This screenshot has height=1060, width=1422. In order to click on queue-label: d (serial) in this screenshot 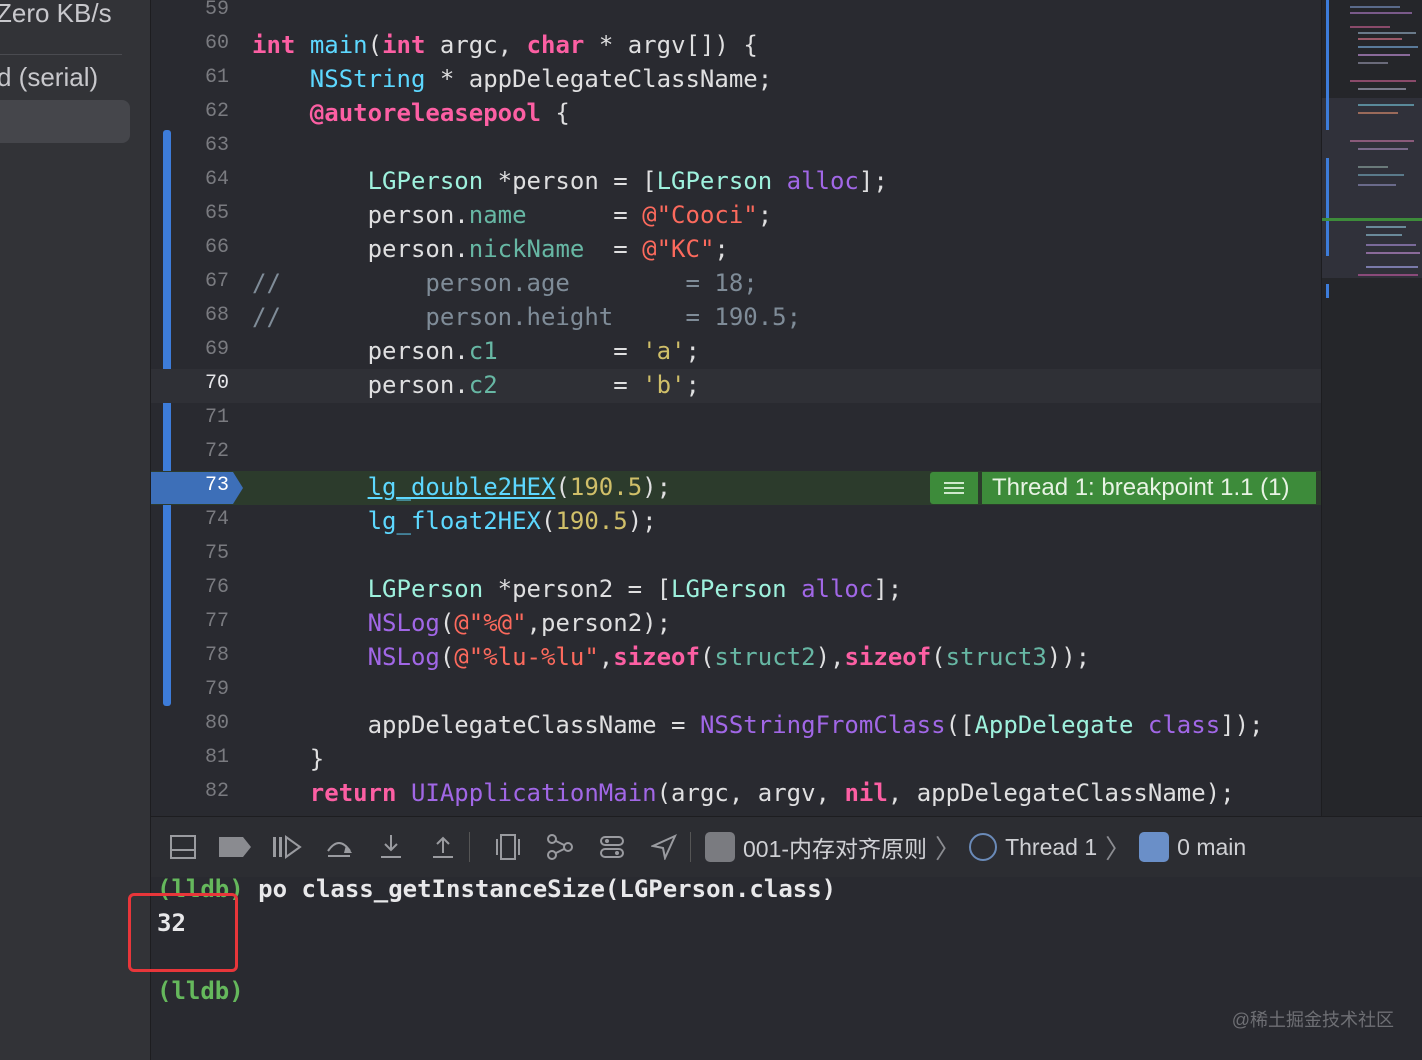, I will do `click(49, 77)`.